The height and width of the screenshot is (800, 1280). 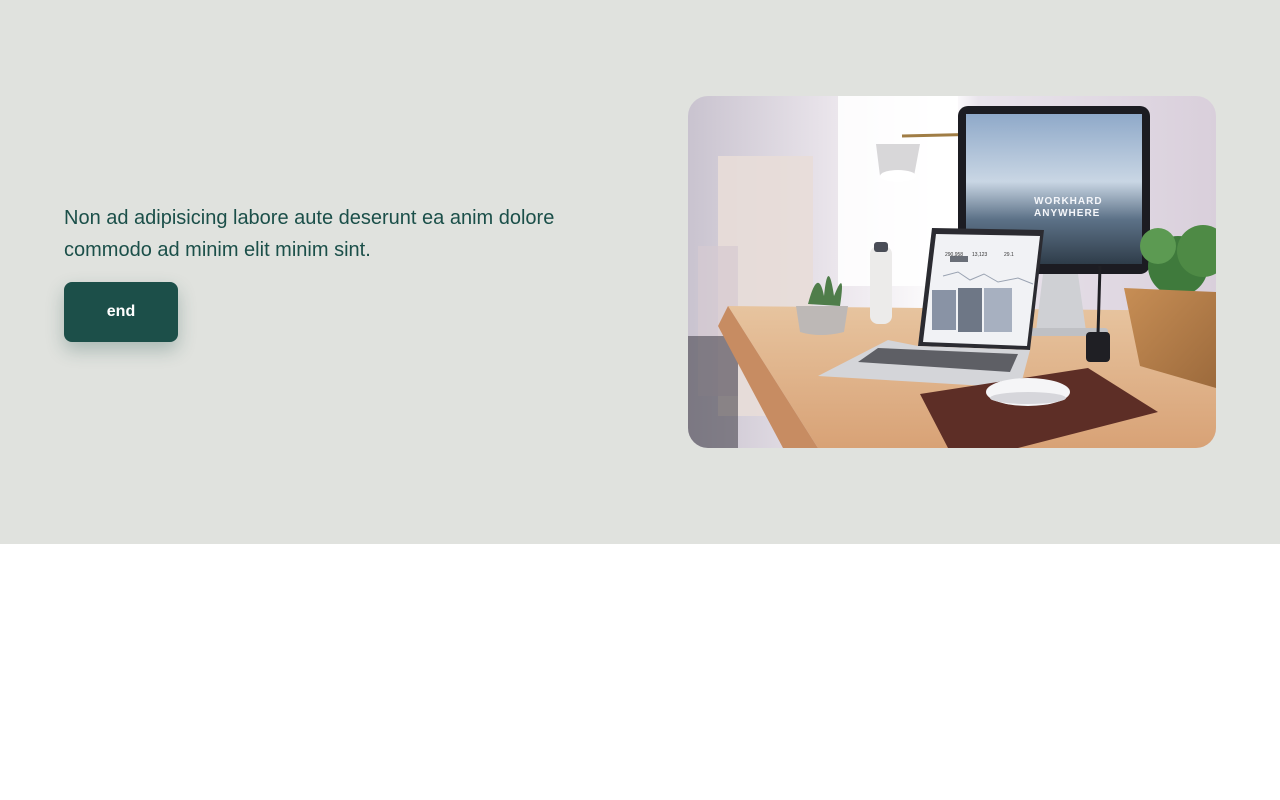 I want to click on end-button: end, so click(x=121, y=312).